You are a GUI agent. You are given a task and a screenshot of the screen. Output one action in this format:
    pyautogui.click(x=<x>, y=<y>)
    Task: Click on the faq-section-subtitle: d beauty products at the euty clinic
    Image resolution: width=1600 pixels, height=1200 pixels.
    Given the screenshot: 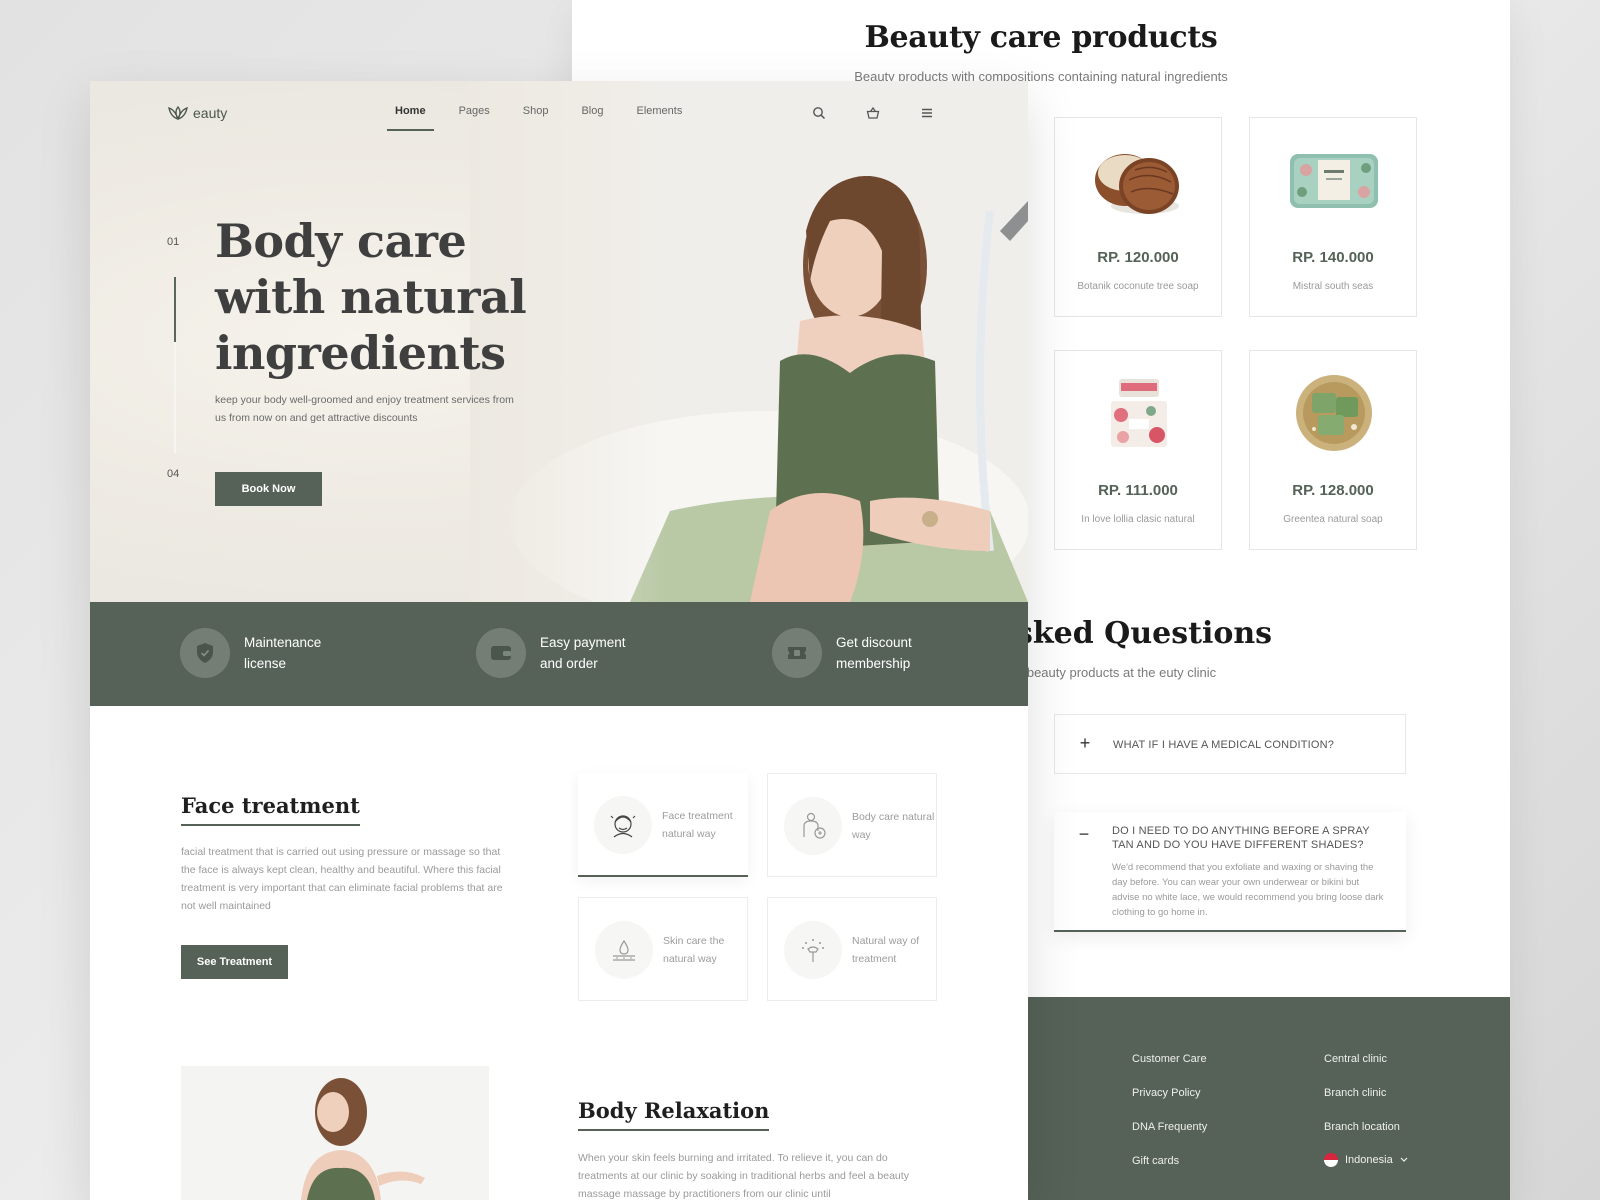 What is the action you would take?
    pyautogui.click(x=1116, y=672)
    